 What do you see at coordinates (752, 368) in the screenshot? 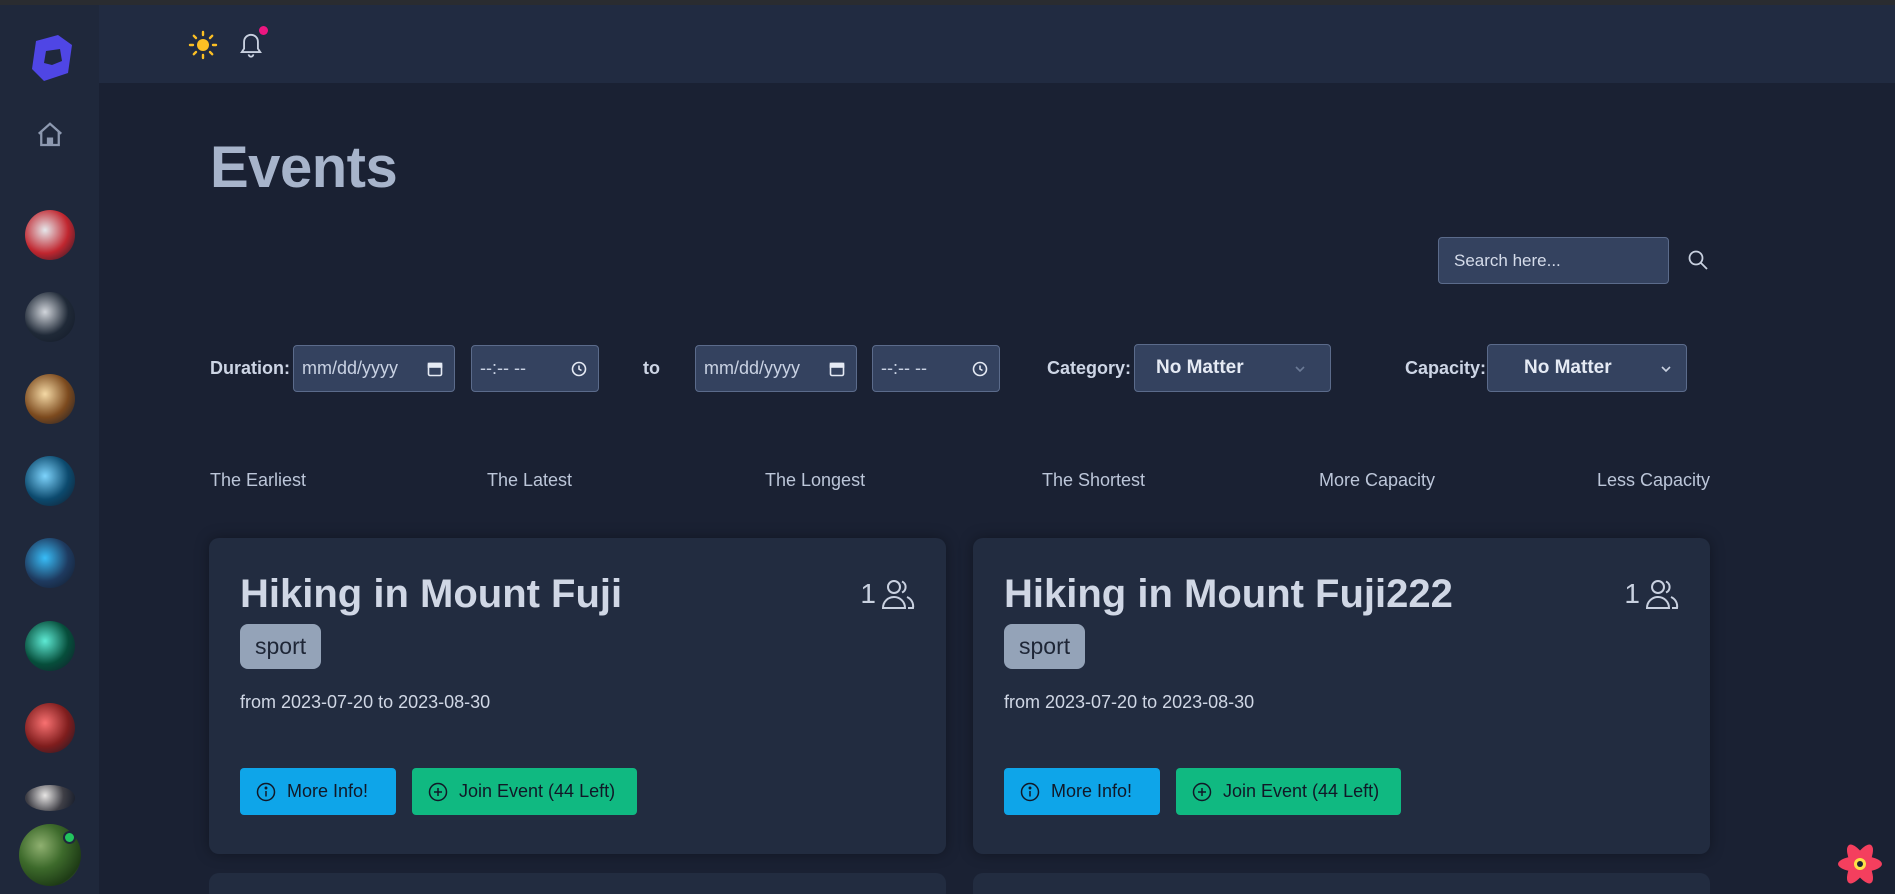
I see `end-date-placeholder: mm/dd/yyyy` at bounding box center [752, 368].